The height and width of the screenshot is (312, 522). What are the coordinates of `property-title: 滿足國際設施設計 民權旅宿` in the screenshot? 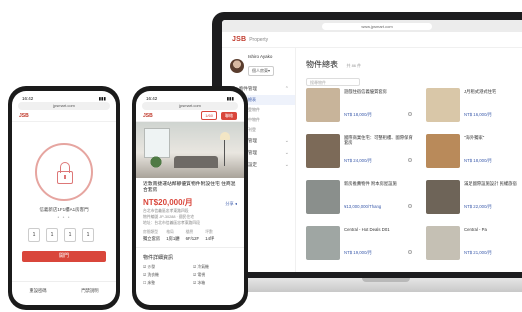 It's located at (493, 183).